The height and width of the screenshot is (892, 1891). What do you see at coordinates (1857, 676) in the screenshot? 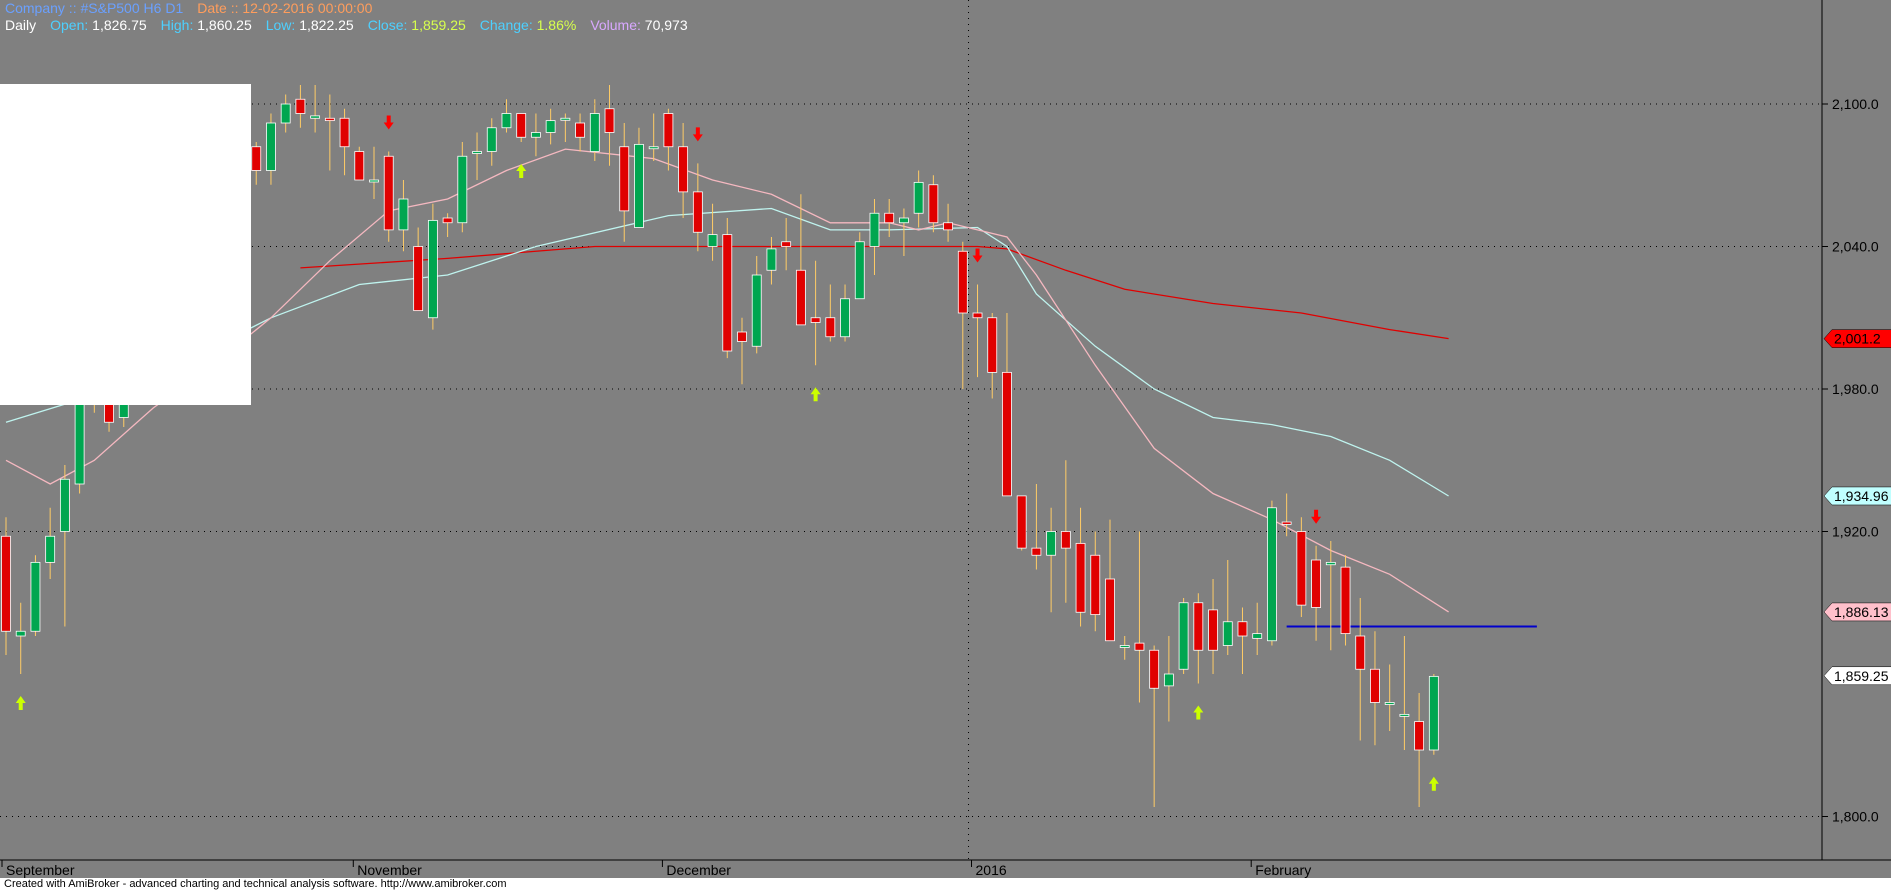
I see `price-tag: 1,859.25` at bounding box center [1857, 676].